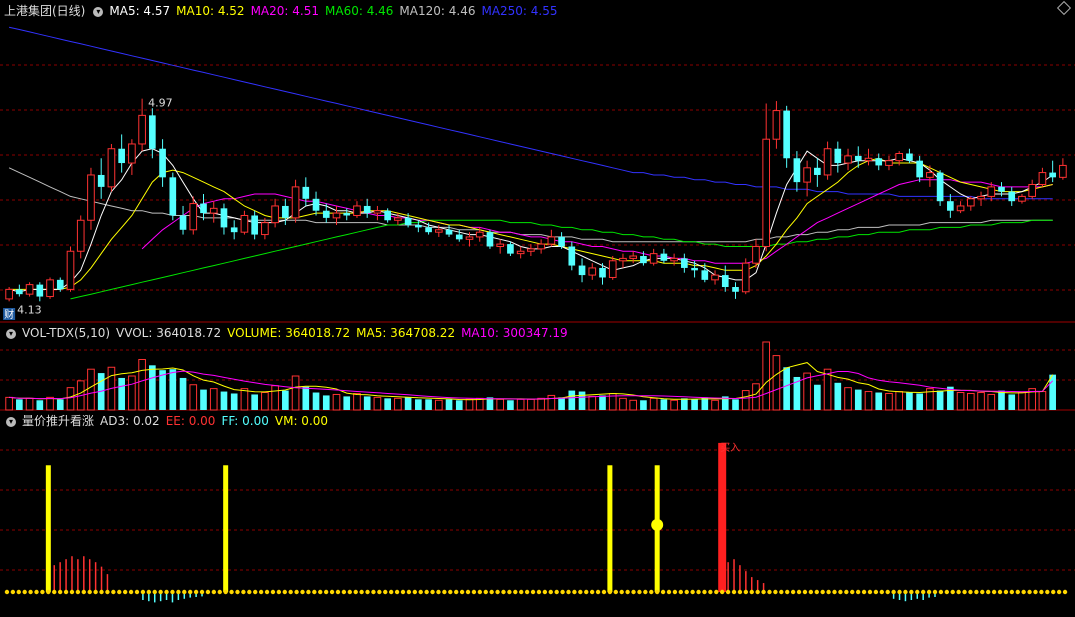 This screenshot has height=617, width=1075. Describe the element at coordinates (722, 517) in the screenshot. I see `buy-bar` at that location.